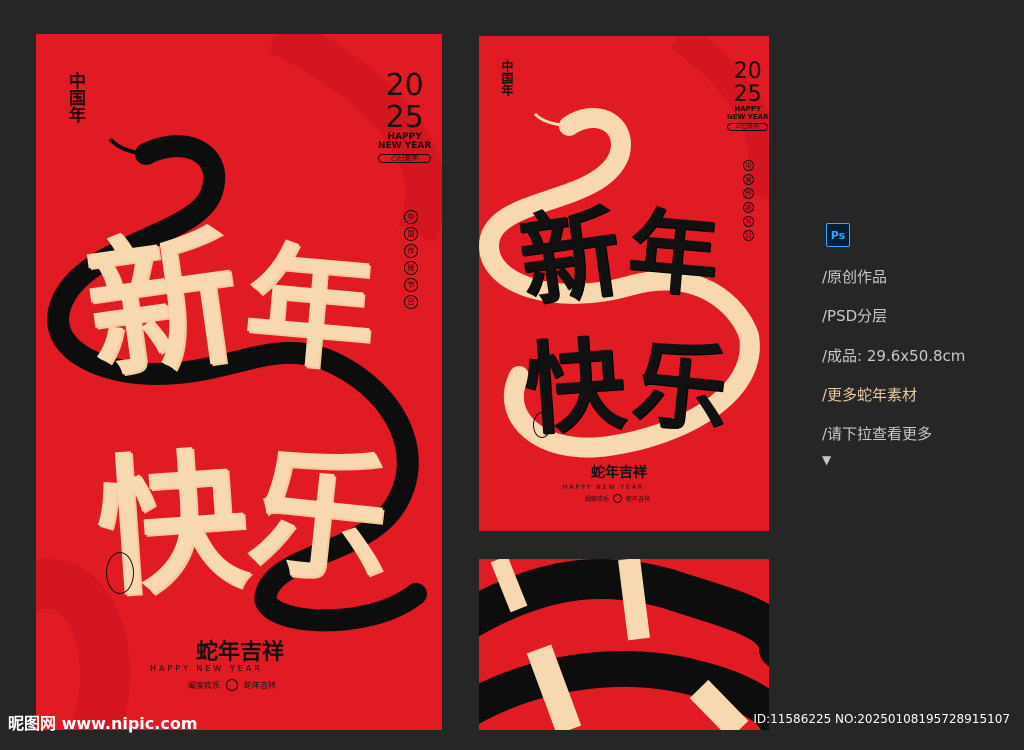  I want to click on info-scroll-hint: /请下拉查看更多, so click(877, 434).